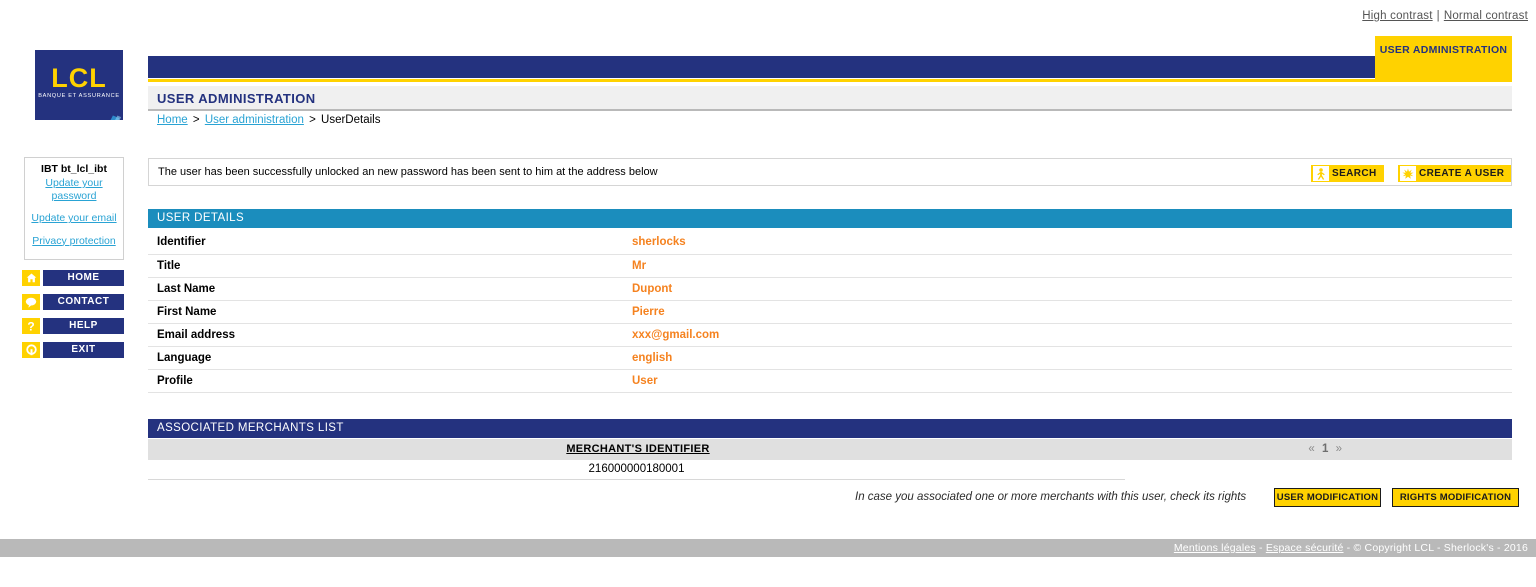 The width and height of the screenshot is (1536, 587). Describe the element at coordinates (172, 120) in the screenshot. I see `breadcrumb-home-link: Home` at that location.